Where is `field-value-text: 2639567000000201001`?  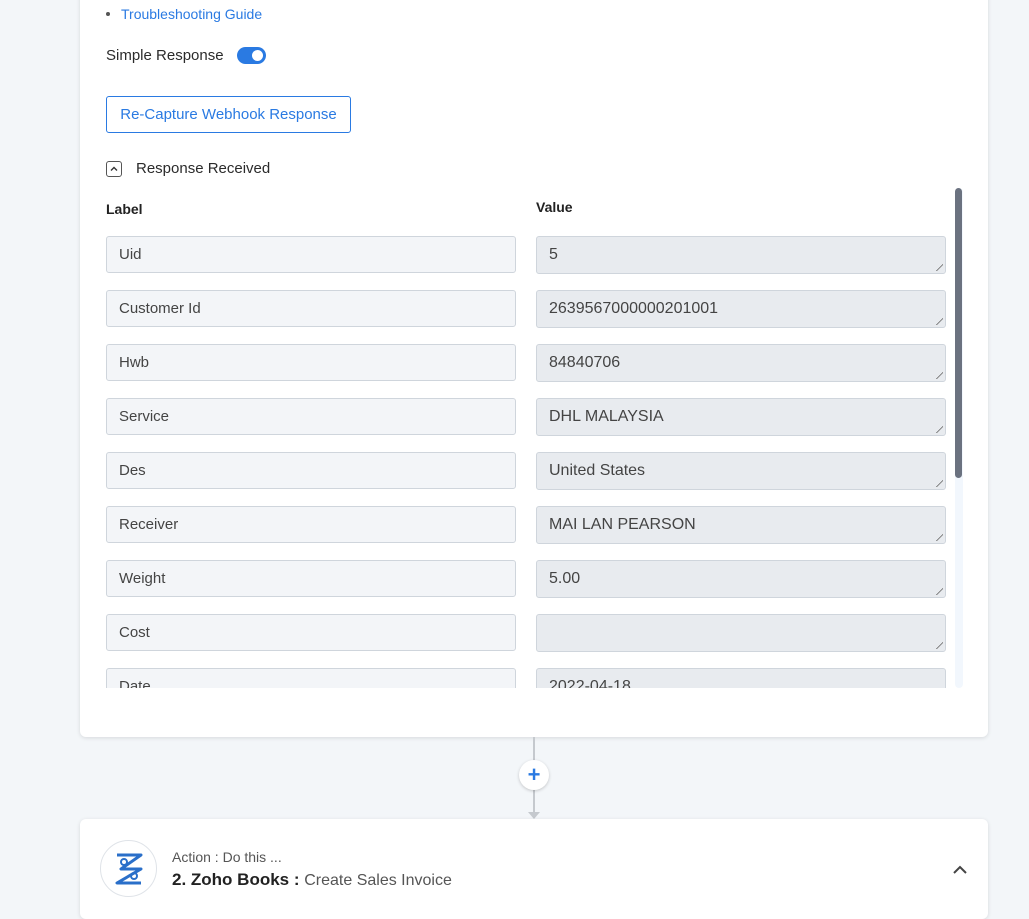
field-value-text: 2639567000000201001 is located at coordinates (634, 308).